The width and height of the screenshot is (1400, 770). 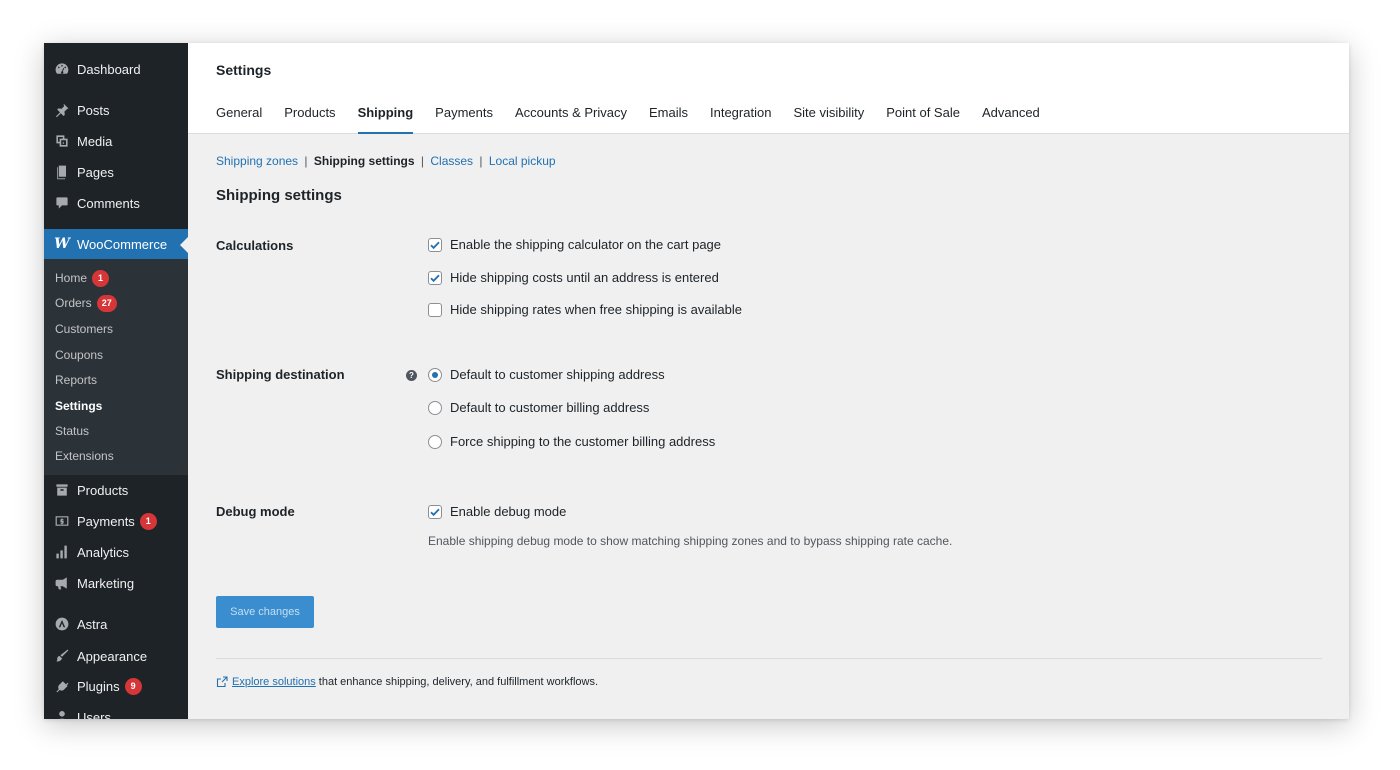 I want to click on sidebar-item-users: Users, so click(x=116, y=710).